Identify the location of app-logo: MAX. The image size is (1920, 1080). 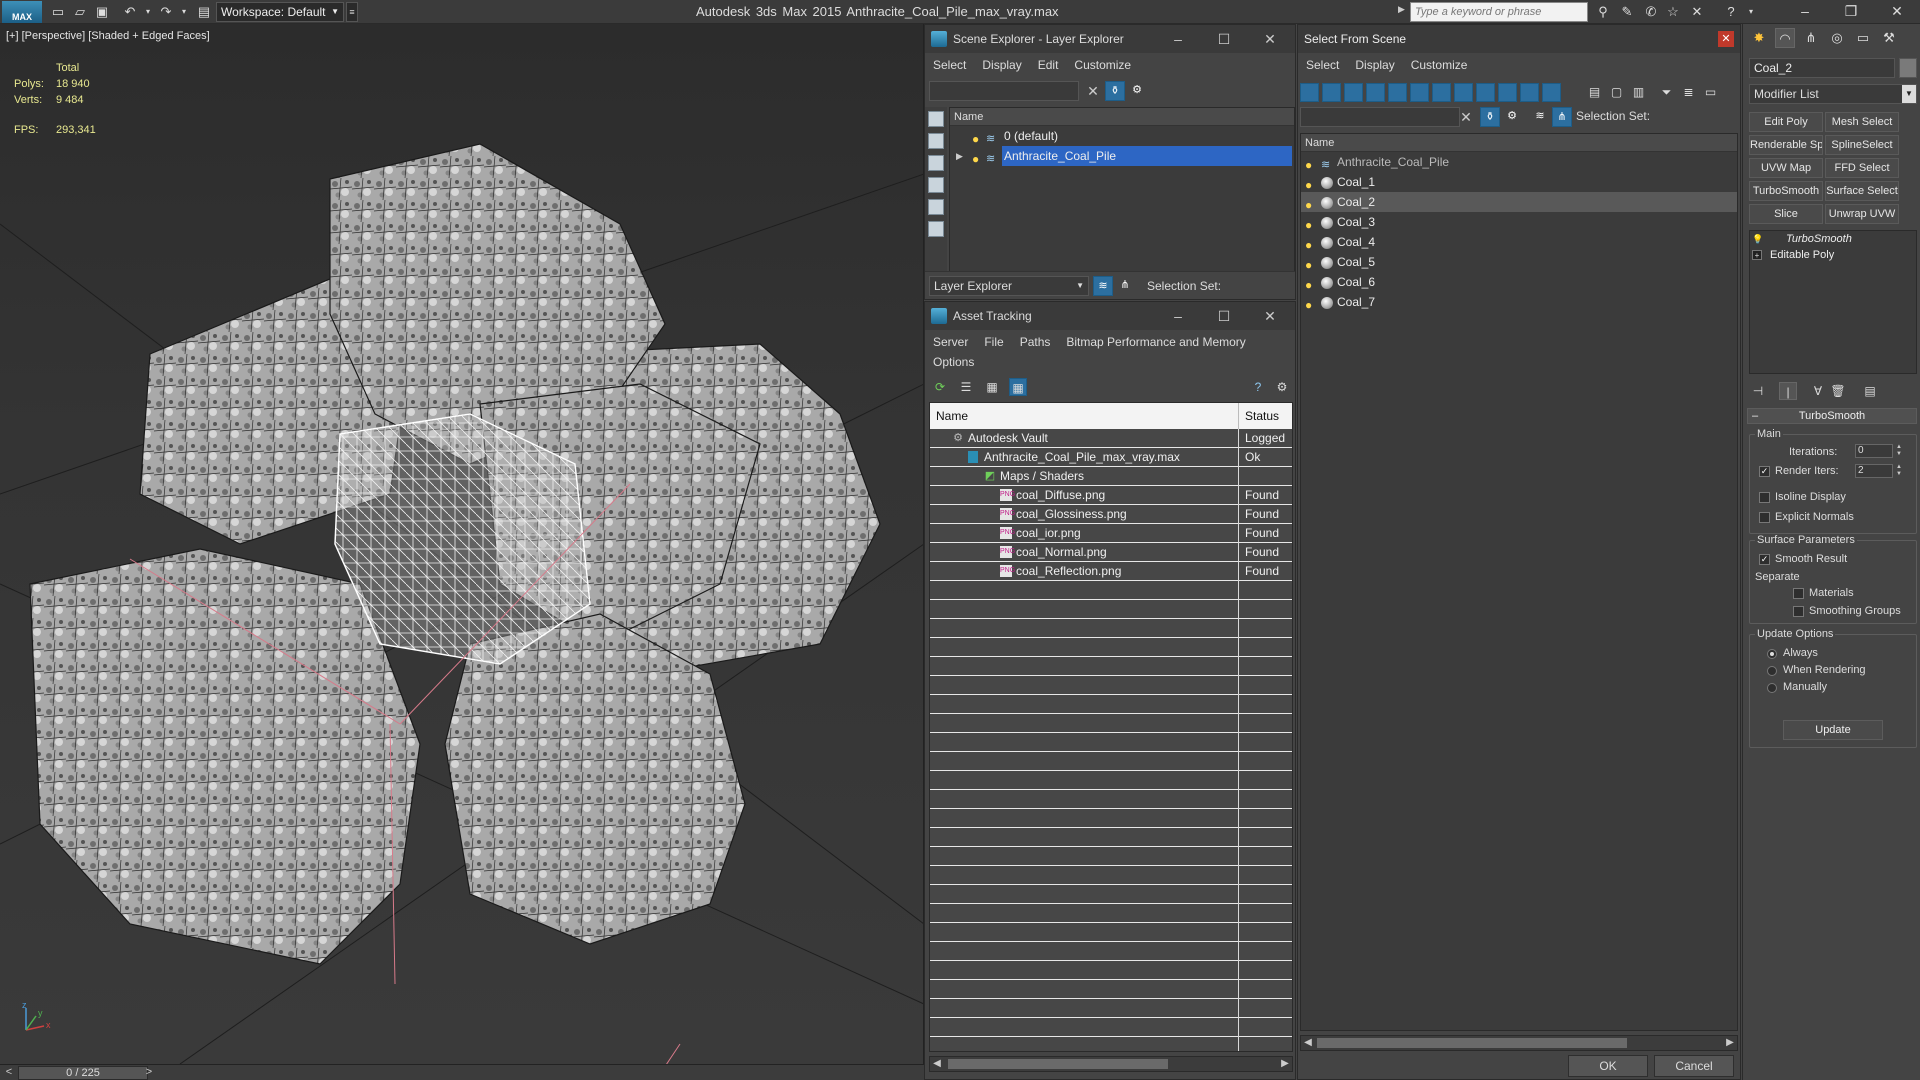
(22, 12).